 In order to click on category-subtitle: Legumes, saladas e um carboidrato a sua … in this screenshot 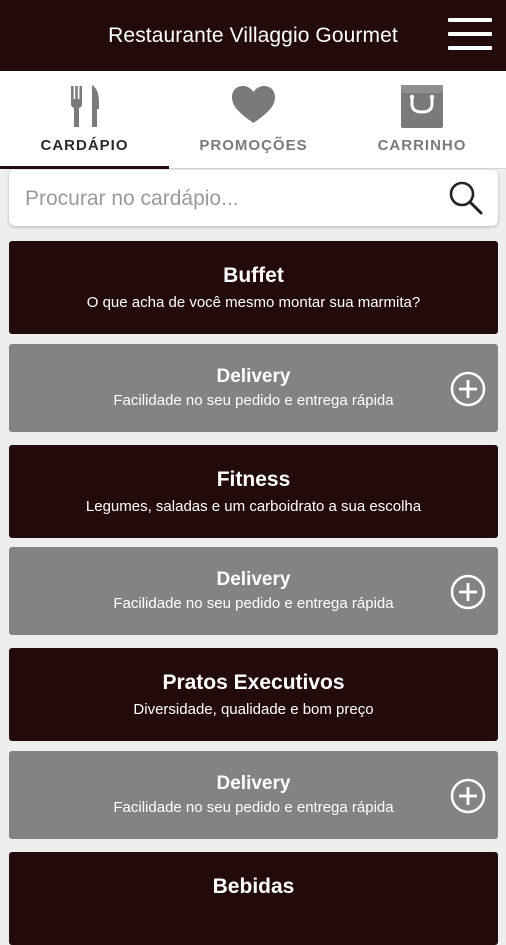, I will do `click(253, 506)`.